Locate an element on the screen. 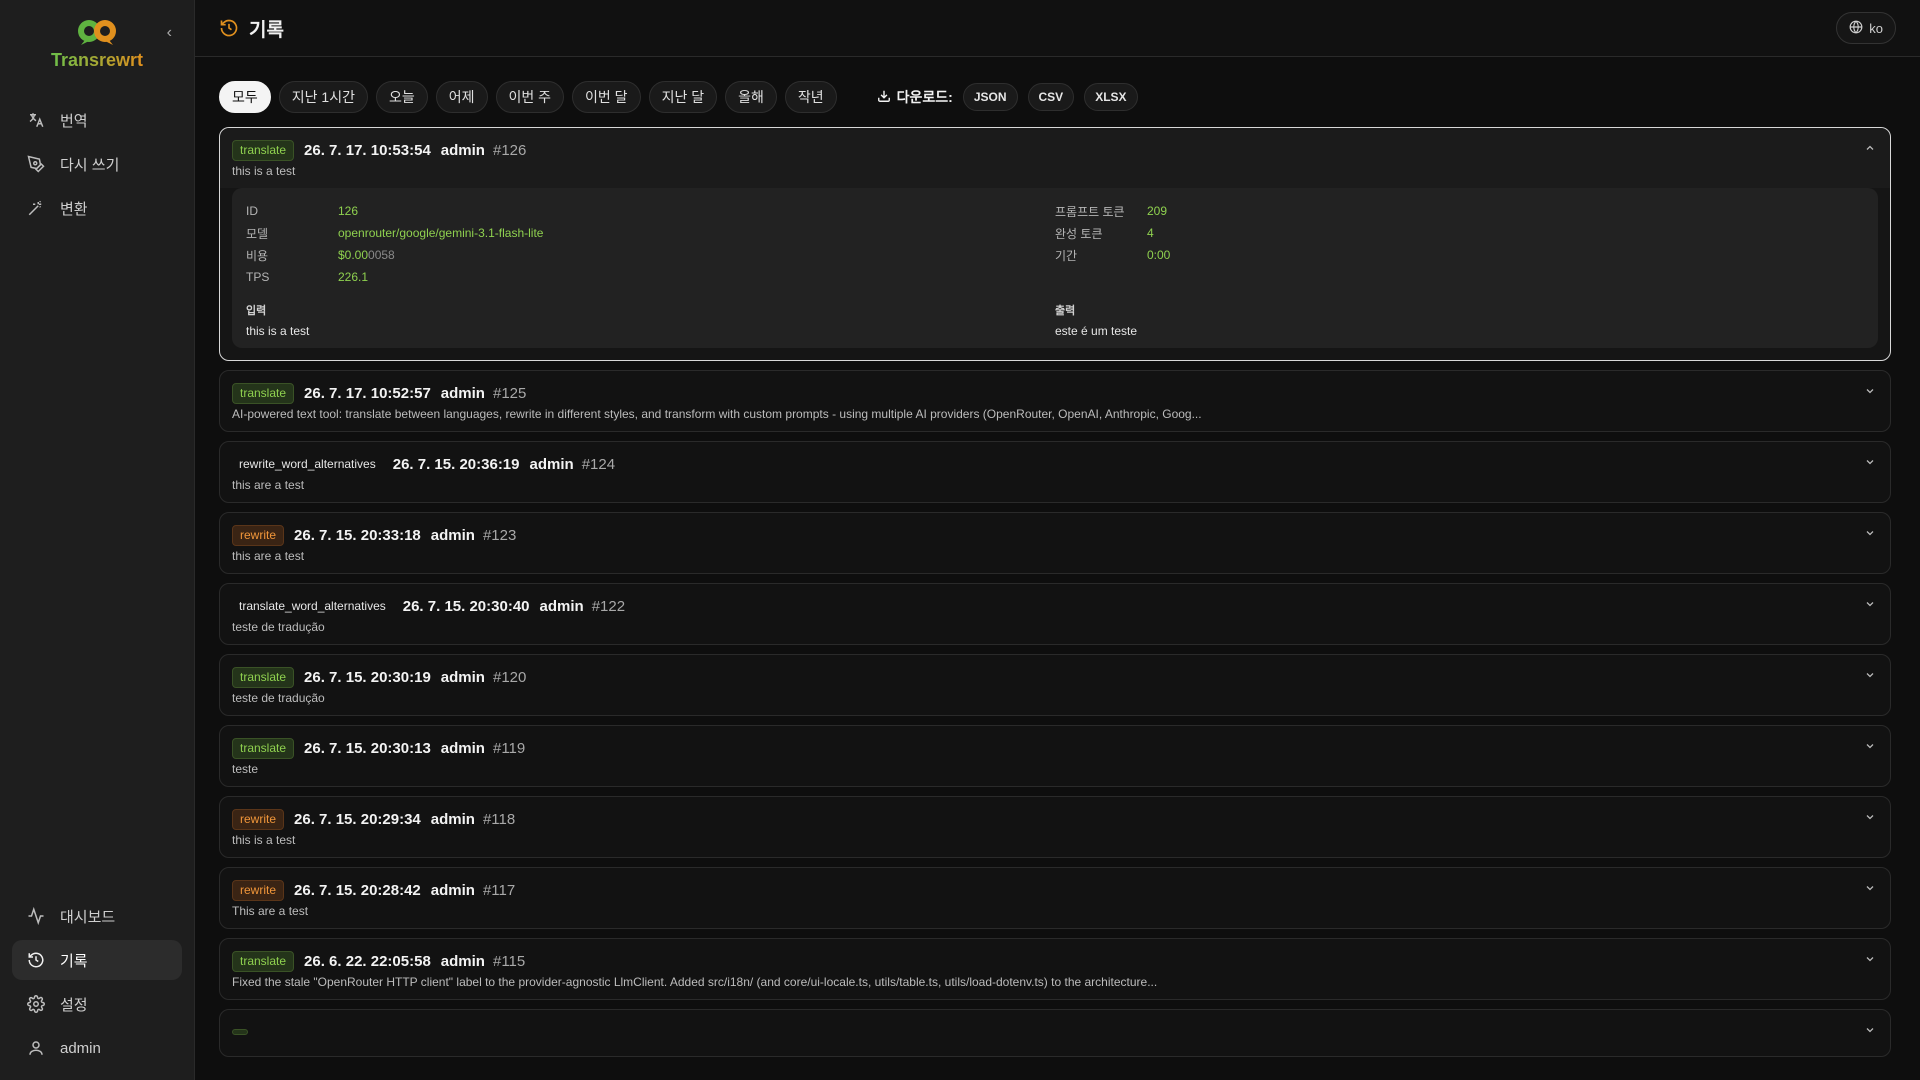 The height and width of the screenshot is (1080, 1920). download-json-button: JSON is located at coordinates (990, 97).